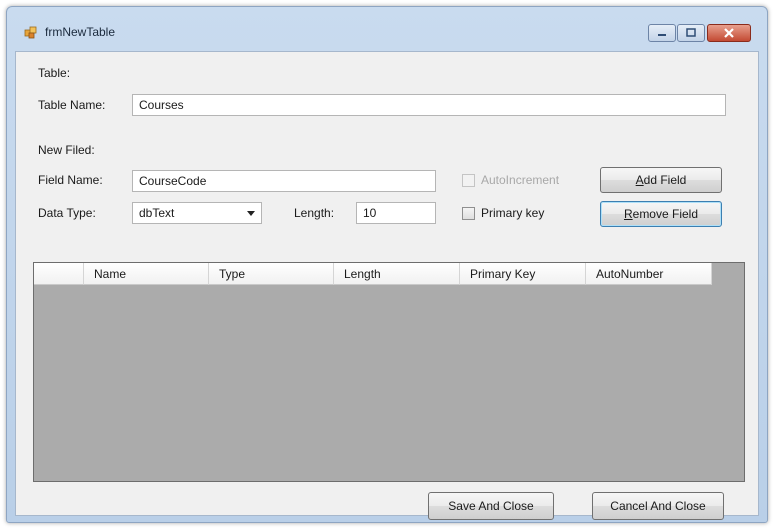 The width and height of the screenshot is (774, 529). I want to click on field-name-label: Field Name:, so click(70, 180).